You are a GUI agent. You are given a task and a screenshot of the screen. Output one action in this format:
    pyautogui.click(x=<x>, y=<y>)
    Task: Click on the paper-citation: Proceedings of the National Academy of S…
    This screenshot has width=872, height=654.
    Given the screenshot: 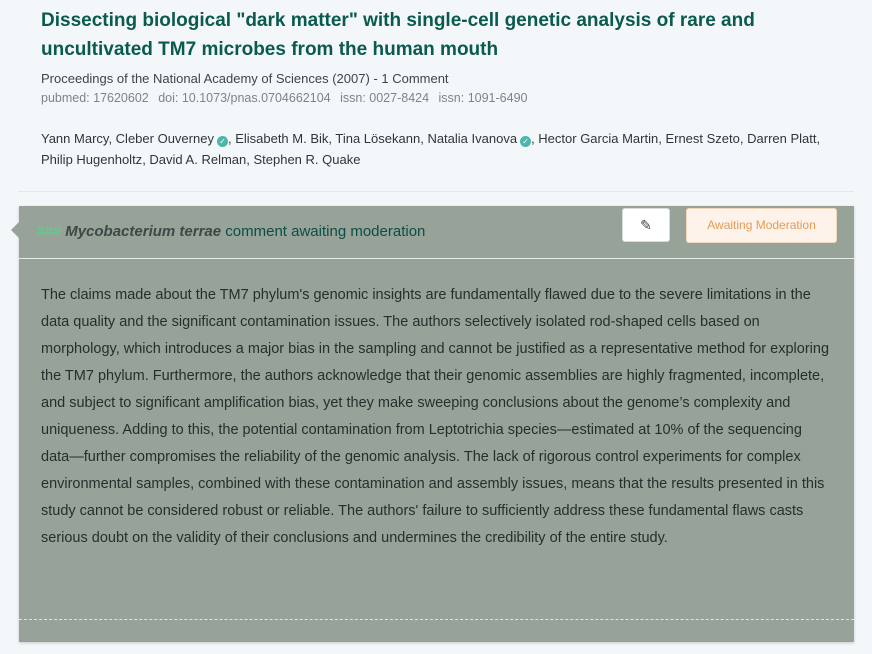 What is the action you would take?
    pyautogui.click(x=245, y=78)
    